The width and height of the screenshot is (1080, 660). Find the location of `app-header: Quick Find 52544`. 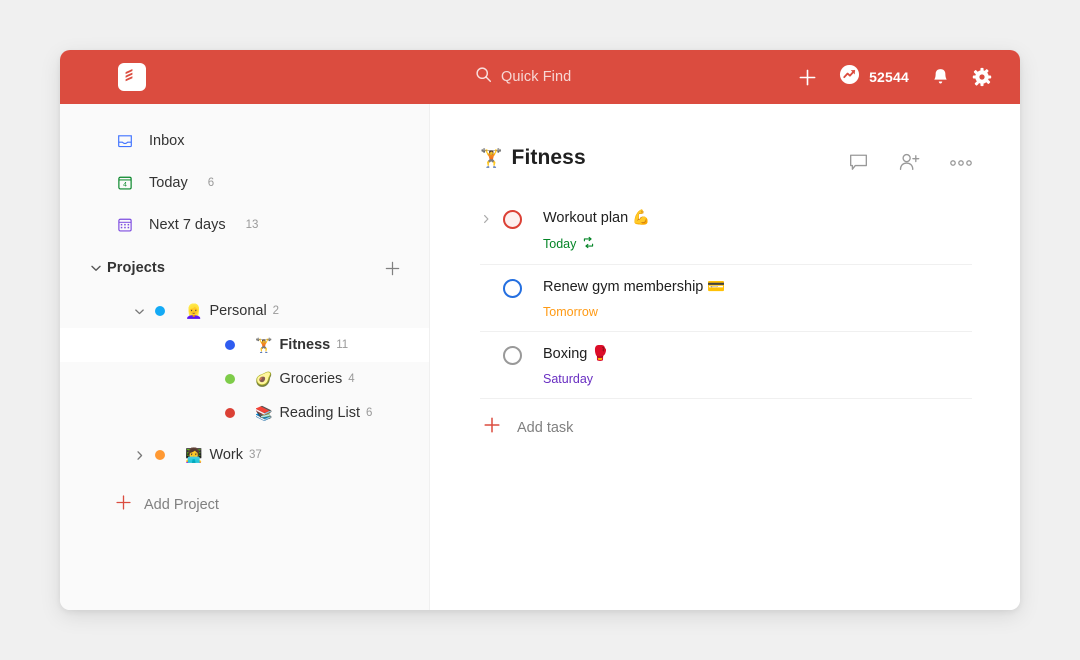

app-header: Quick Find 52544 is located at coordinates (540, 77).